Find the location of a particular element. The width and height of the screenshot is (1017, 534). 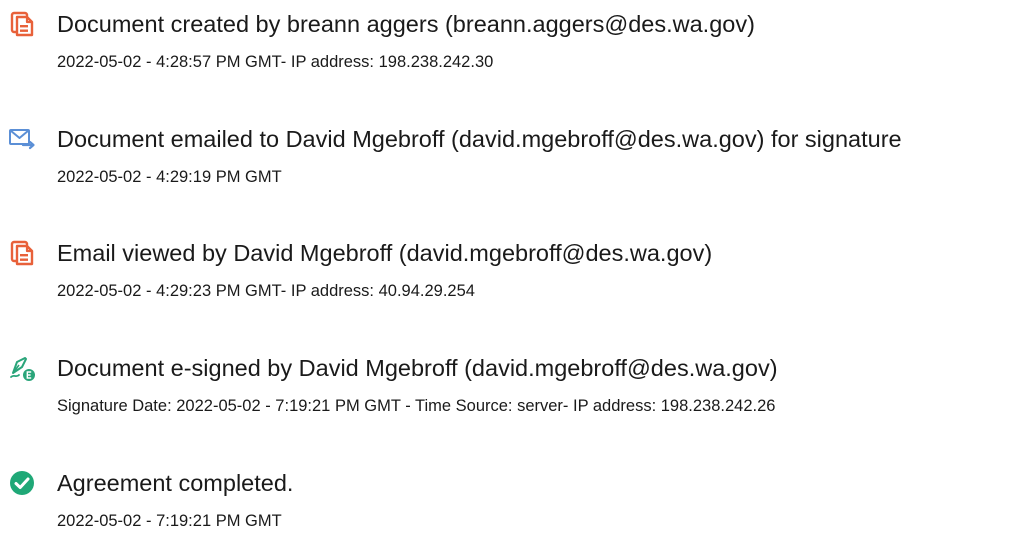

checkmark-circle-icon is located at coordinates (22, 483).